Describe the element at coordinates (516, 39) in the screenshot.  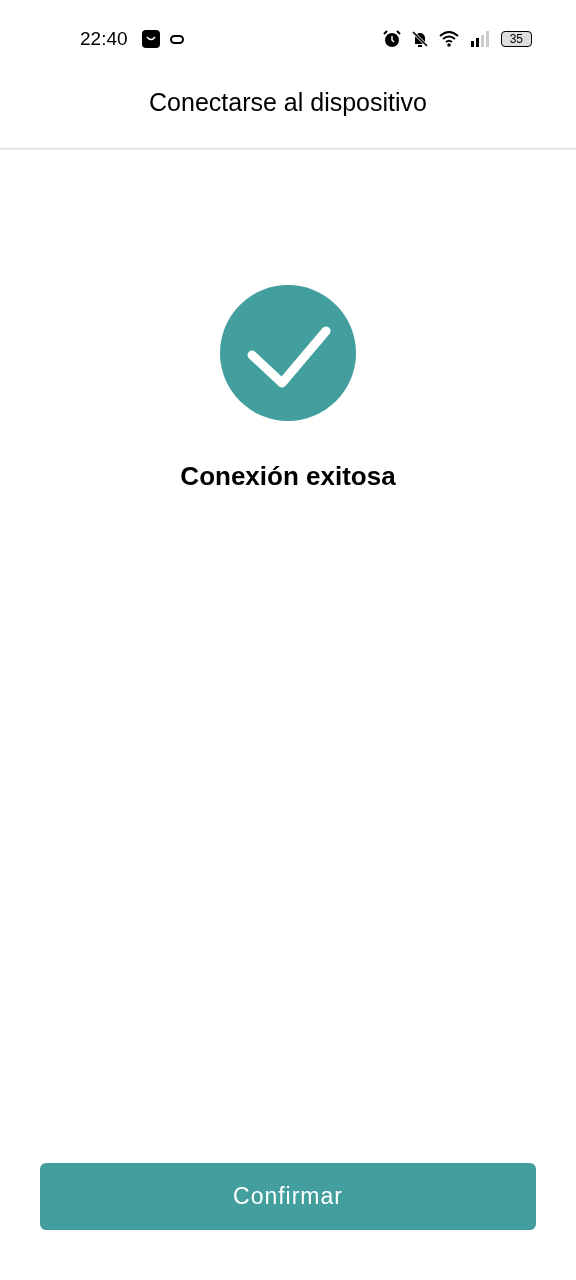
I see `battery-indicator: 35` at that location.